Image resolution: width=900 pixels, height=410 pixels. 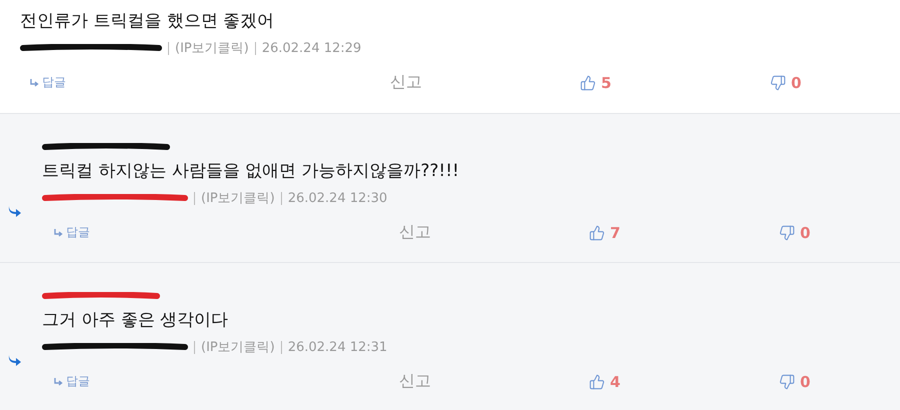 I want to click on comment-date: 26.02.24 12:31, so click(x=338, y=347).